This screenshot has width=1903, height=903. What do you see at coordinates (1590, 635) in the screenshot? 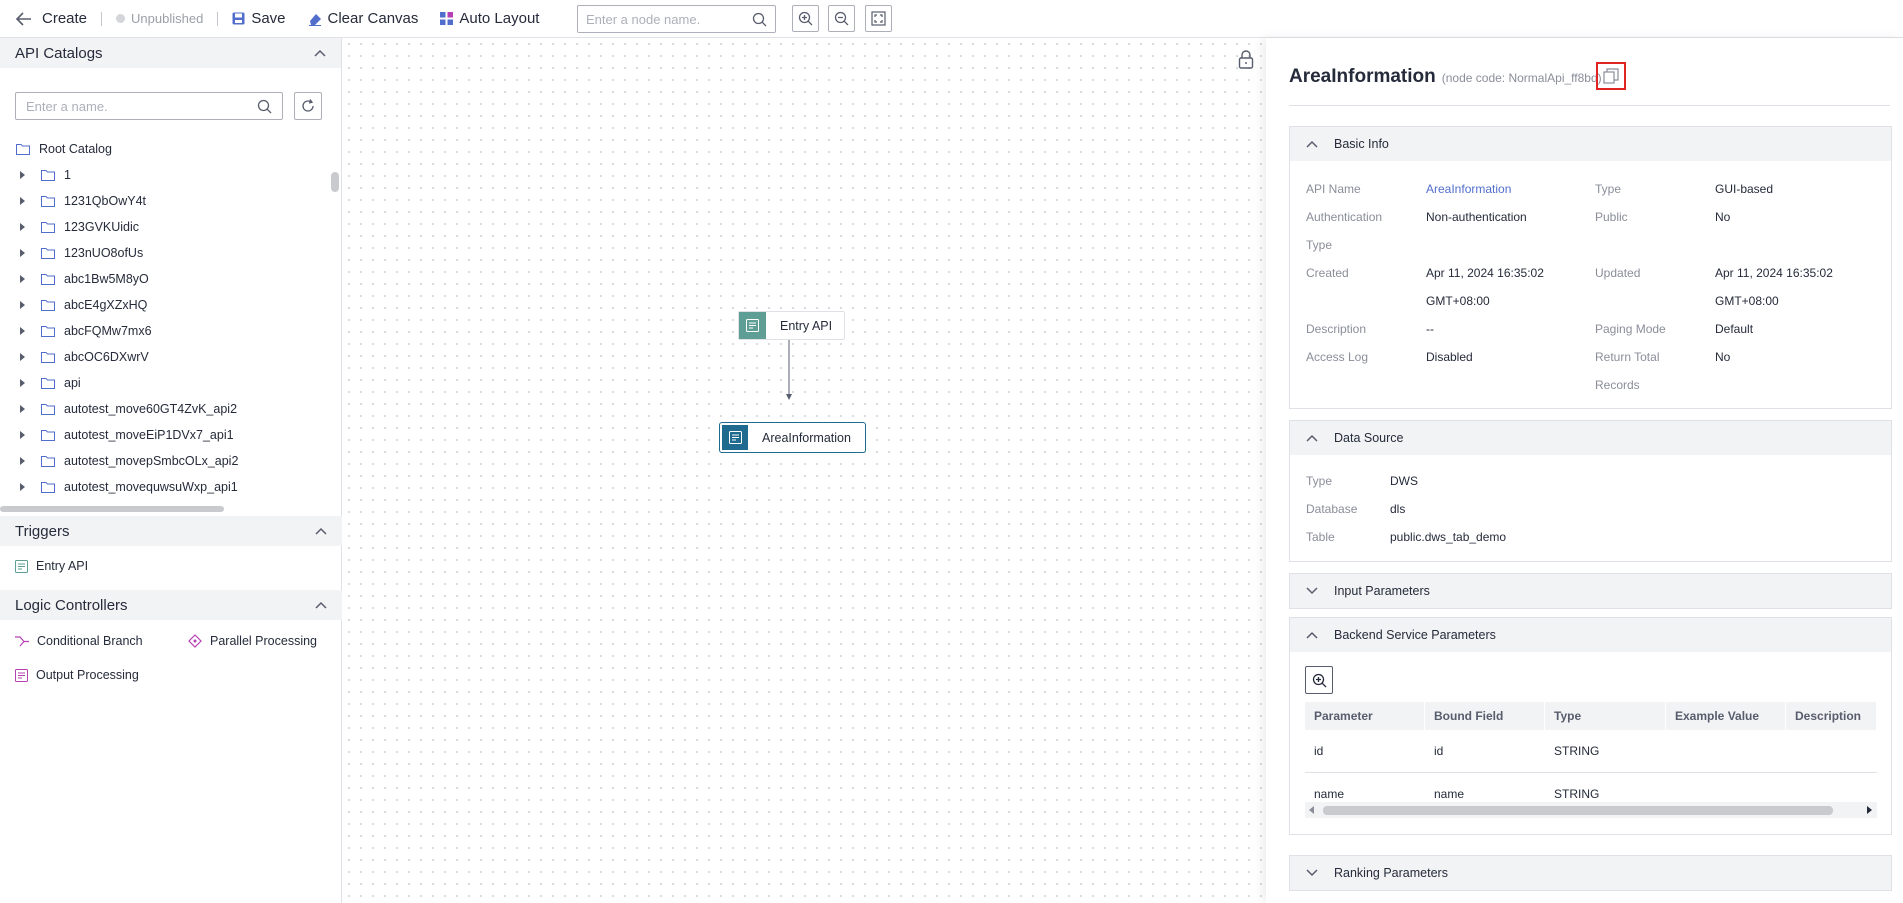
I see `backend-params-header: Backend Service Parameters` at bounding box center [1590, 635].